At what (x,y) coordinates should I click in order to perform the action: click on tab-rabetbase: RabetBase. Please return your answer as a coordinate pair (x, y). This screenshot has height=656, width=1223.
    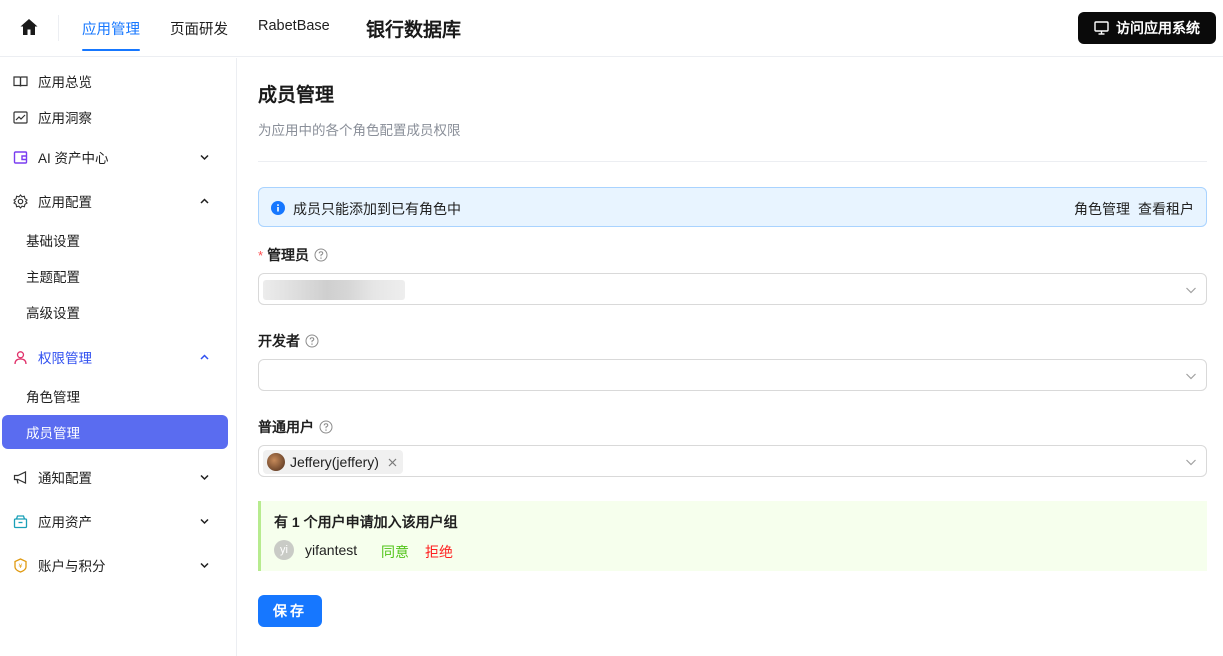
    Looking at the image, I should click on (294, 26).